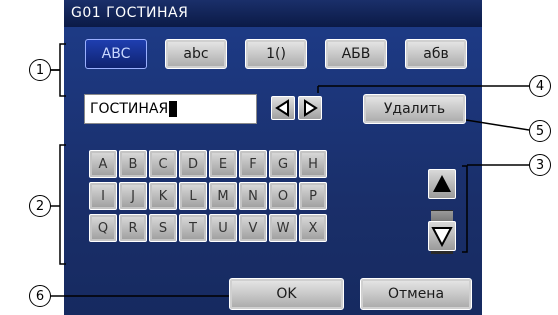 This screenshot has height=315, width=558. I want to click on callout-5: 5, so click(540, 131).